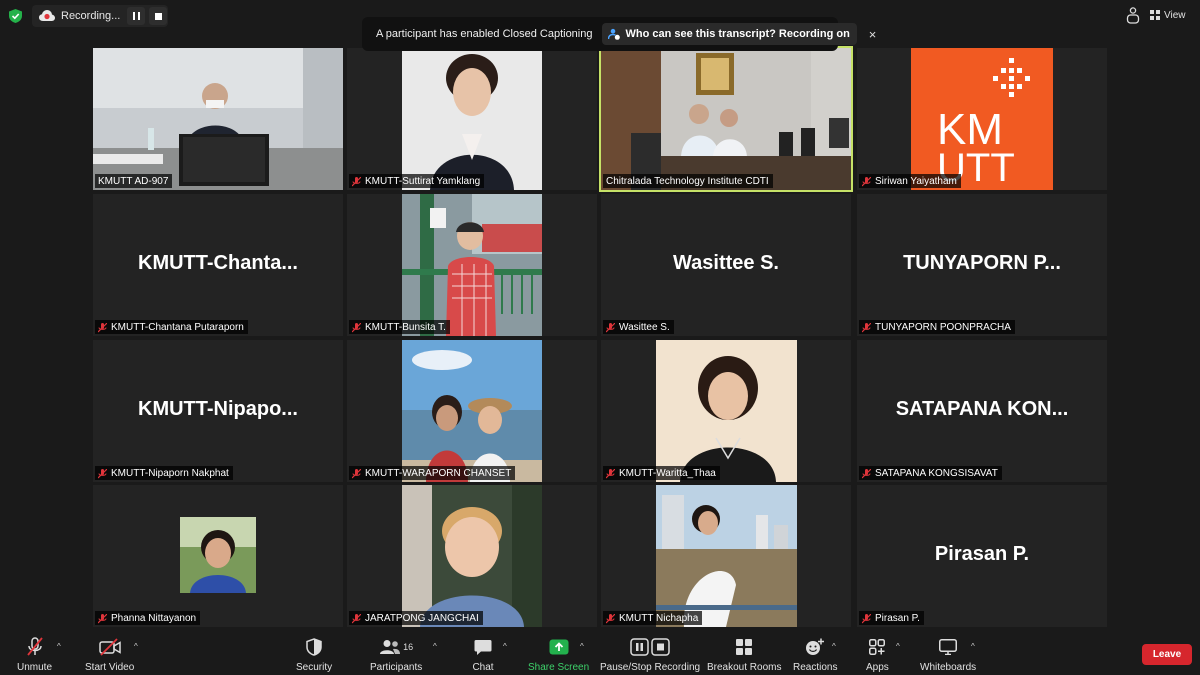 The width and height of the screenshot is (1200, 675). Describe the element at coordinates (644, 327) in the screenshot. I see `participant-name: Wasittee S.` at that location.